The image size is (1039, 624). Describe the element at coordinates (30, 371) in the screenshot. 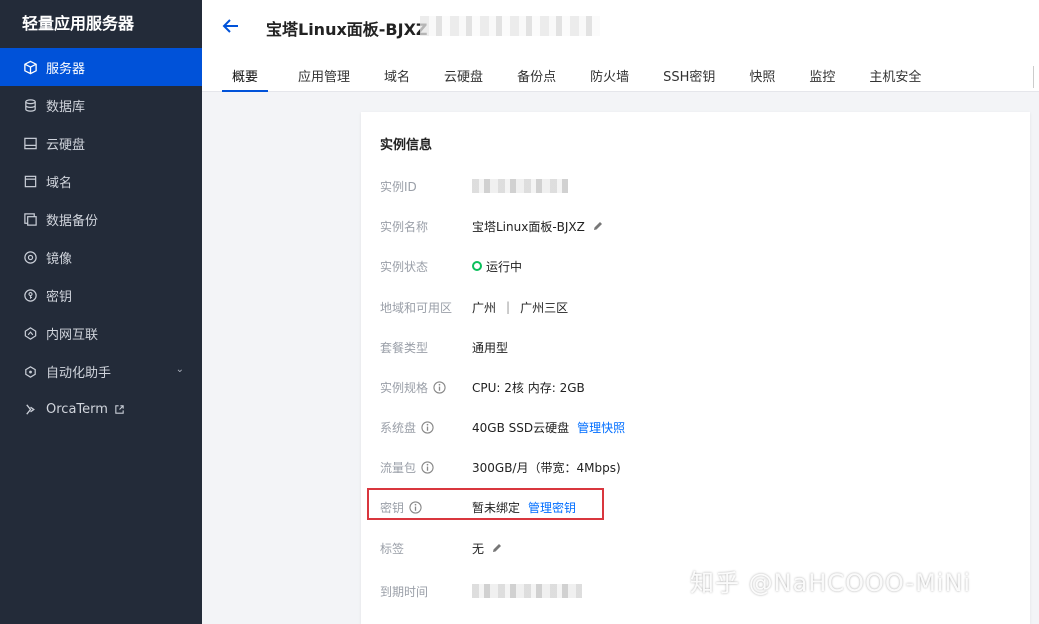

I see `automation-icon` at that location.